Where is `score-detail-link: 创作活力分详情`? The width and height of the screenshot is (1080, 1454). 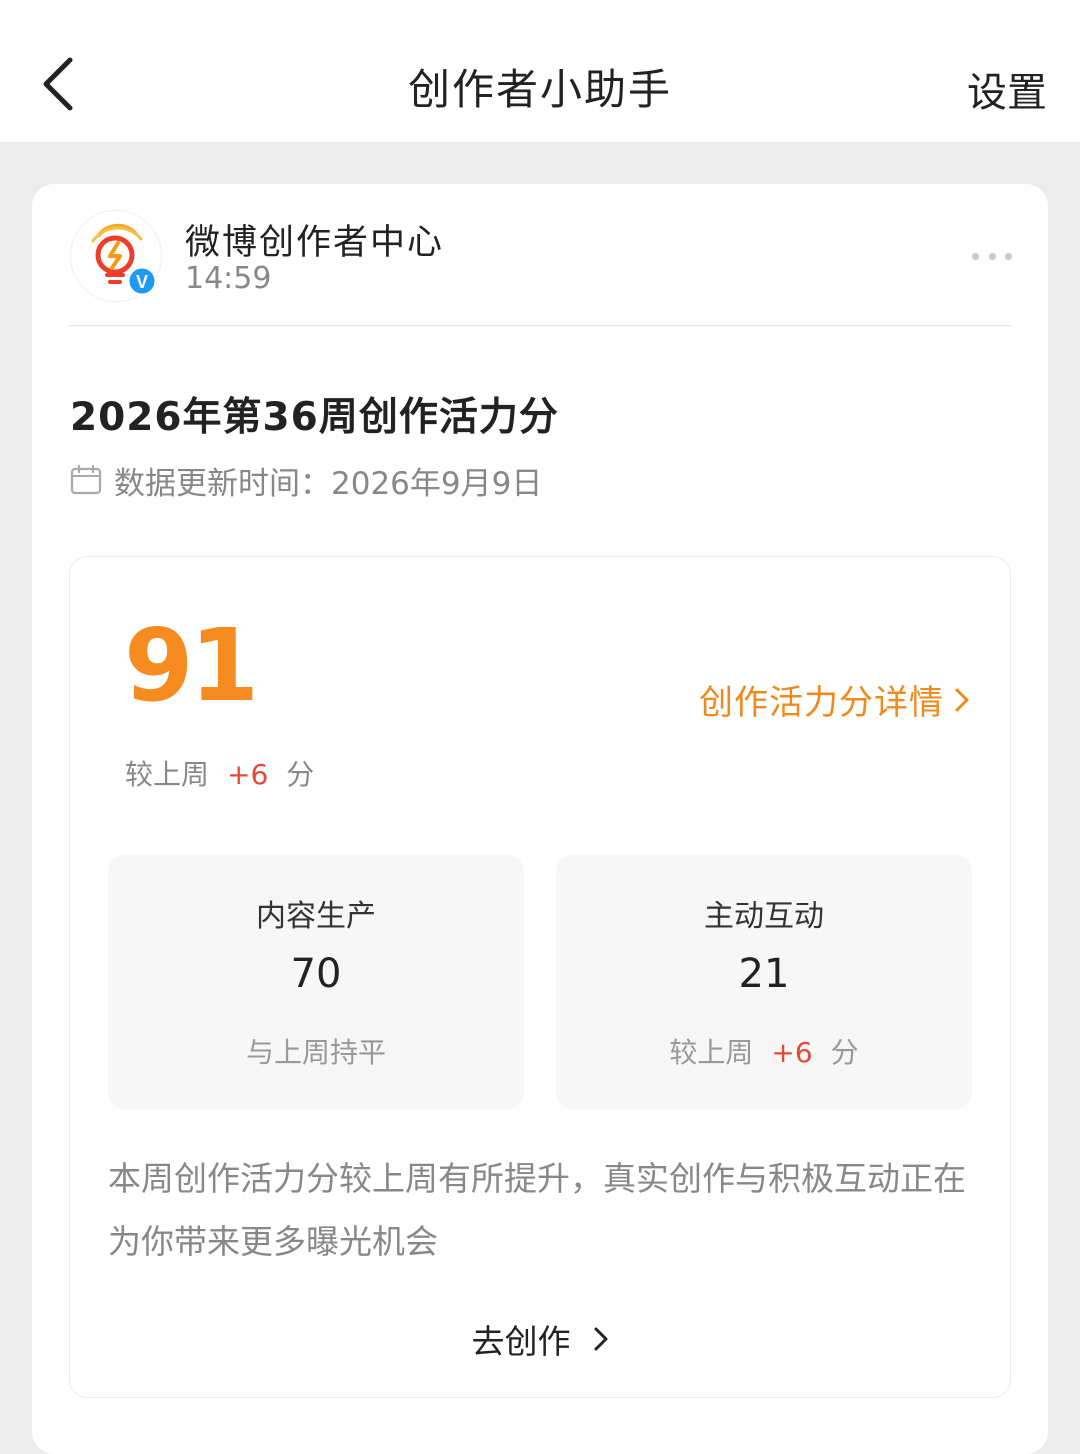 score-detail-link: 创作活力分详情 is located at coordinates (834, 699).